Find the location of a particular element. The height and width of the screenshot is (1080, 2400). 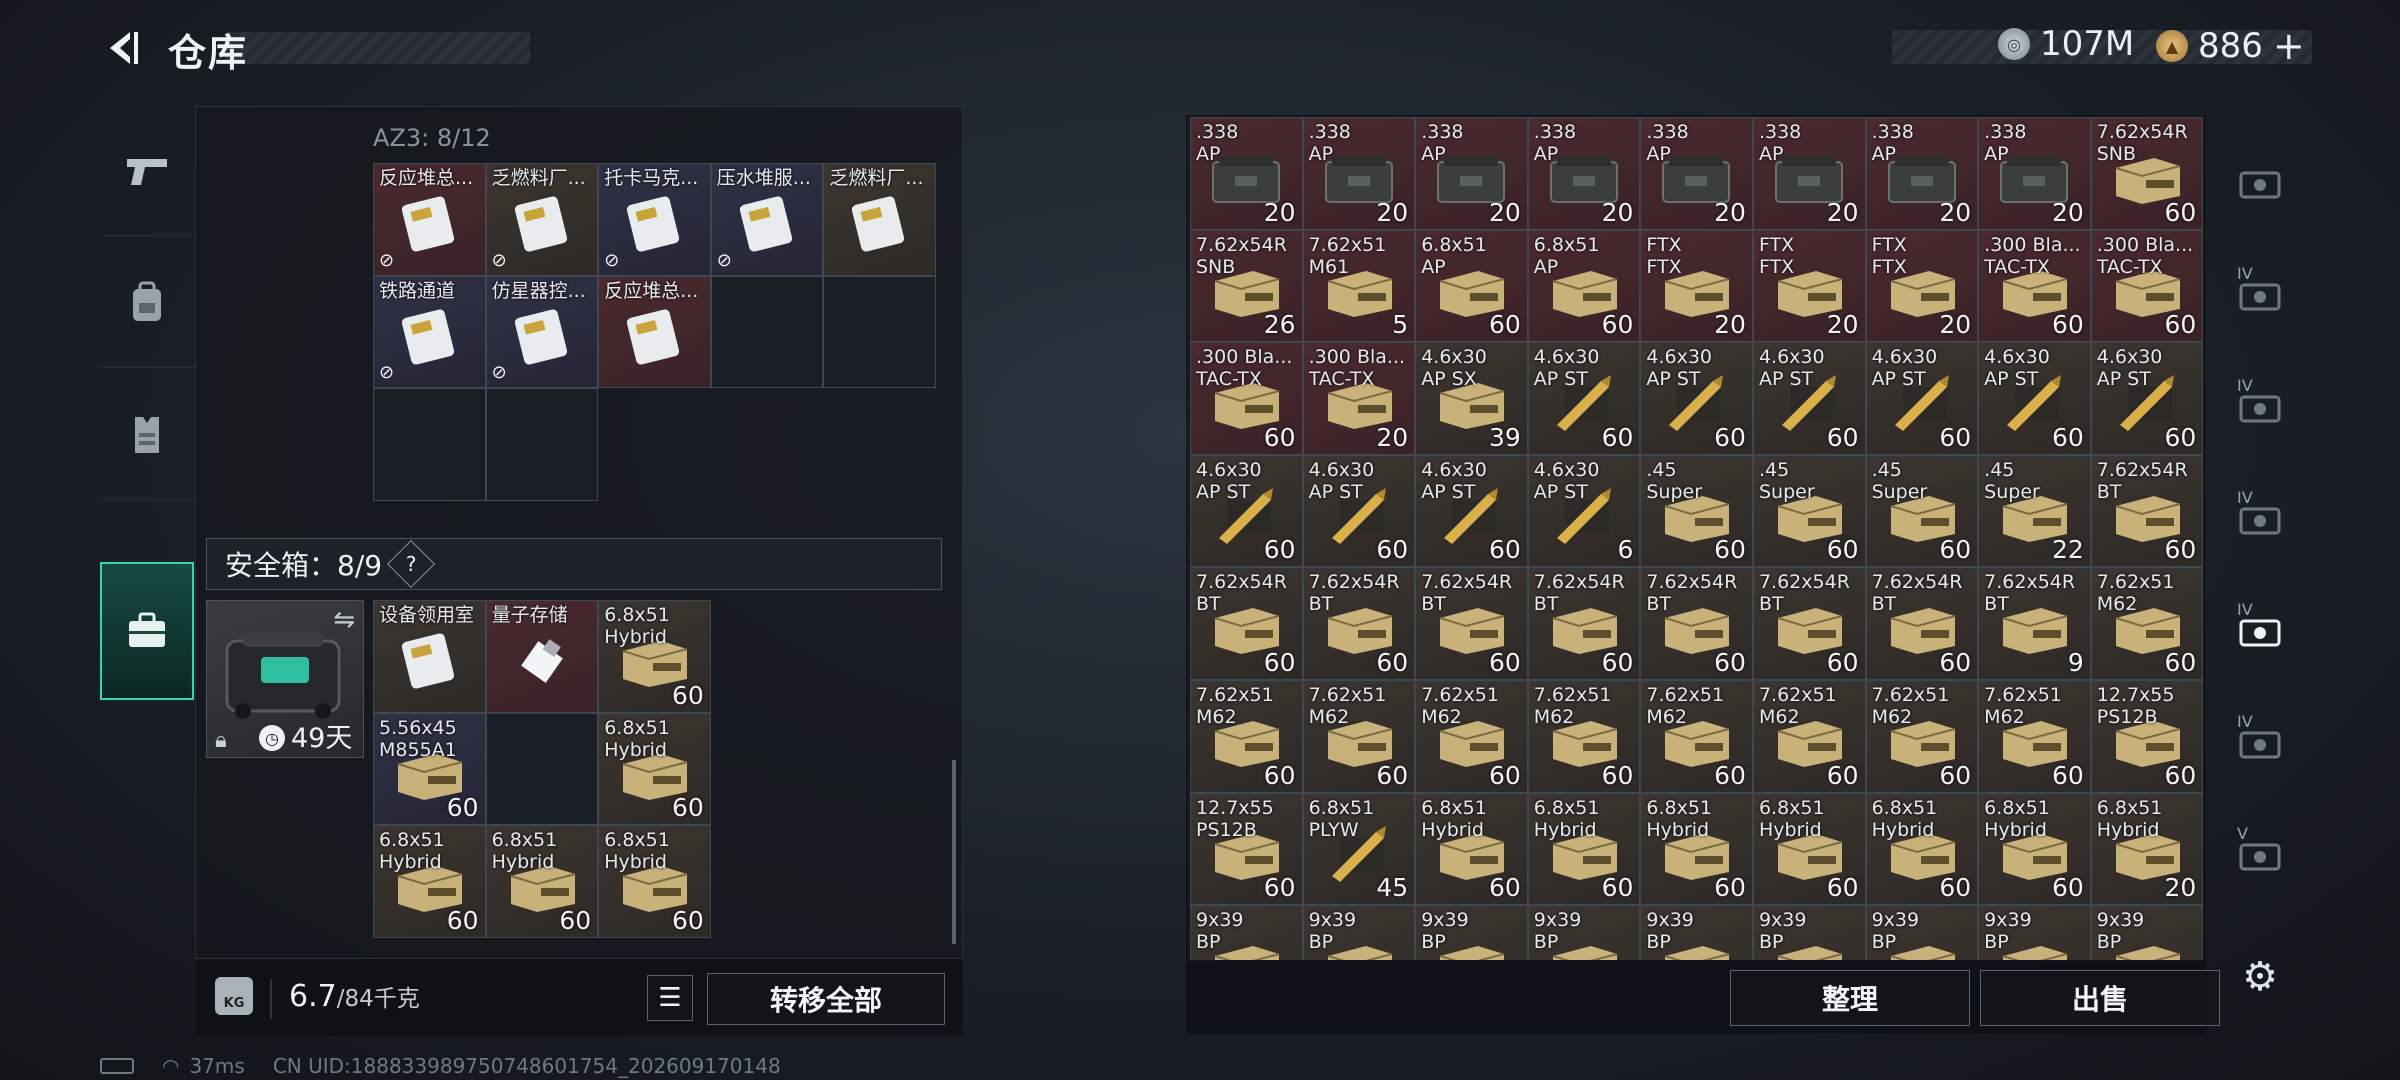

list-view-button: ☰ is located at coordinates (670, 998).